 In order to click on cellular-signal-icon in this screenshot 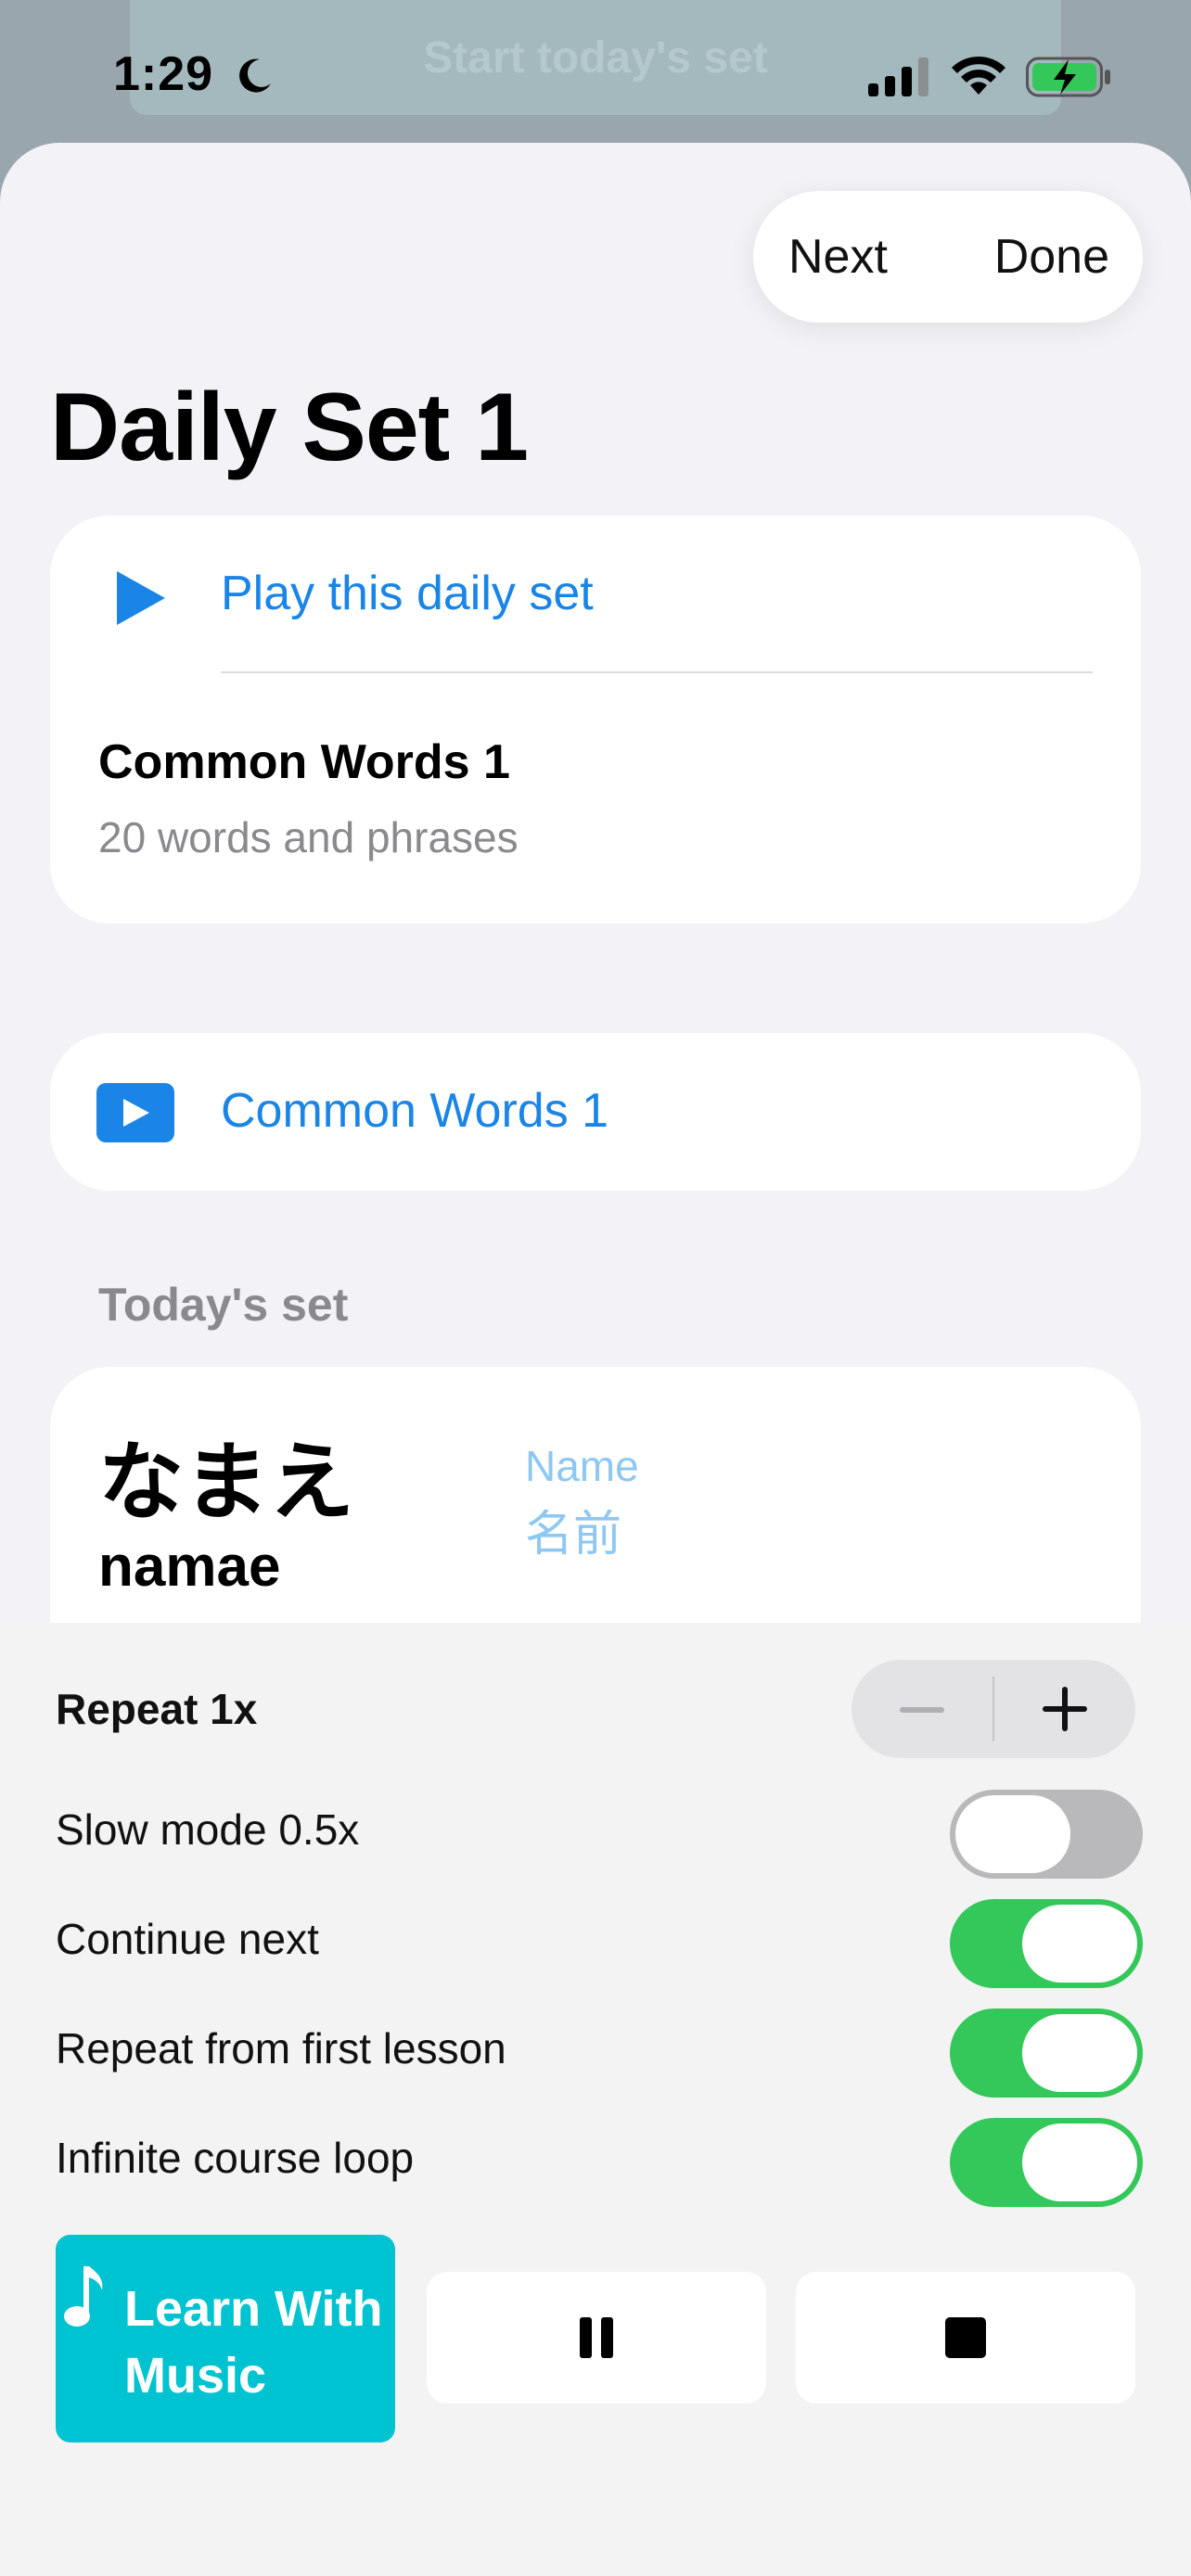, I will do `click(898, 76)`.